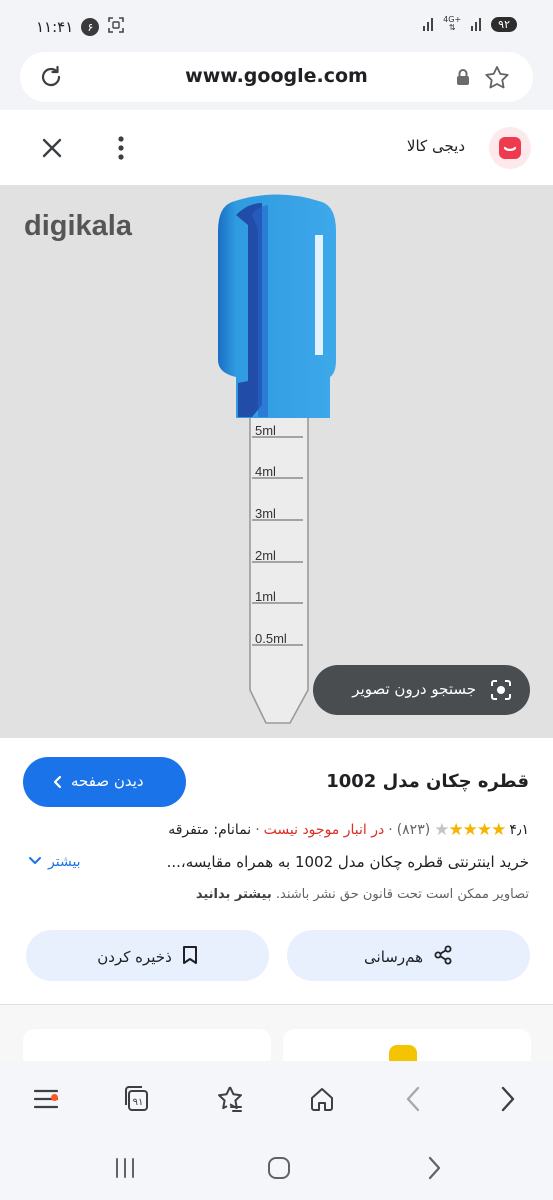 The image size is (553, 1200). I want to click on forward-arrow-icon, so click(508, 1099).